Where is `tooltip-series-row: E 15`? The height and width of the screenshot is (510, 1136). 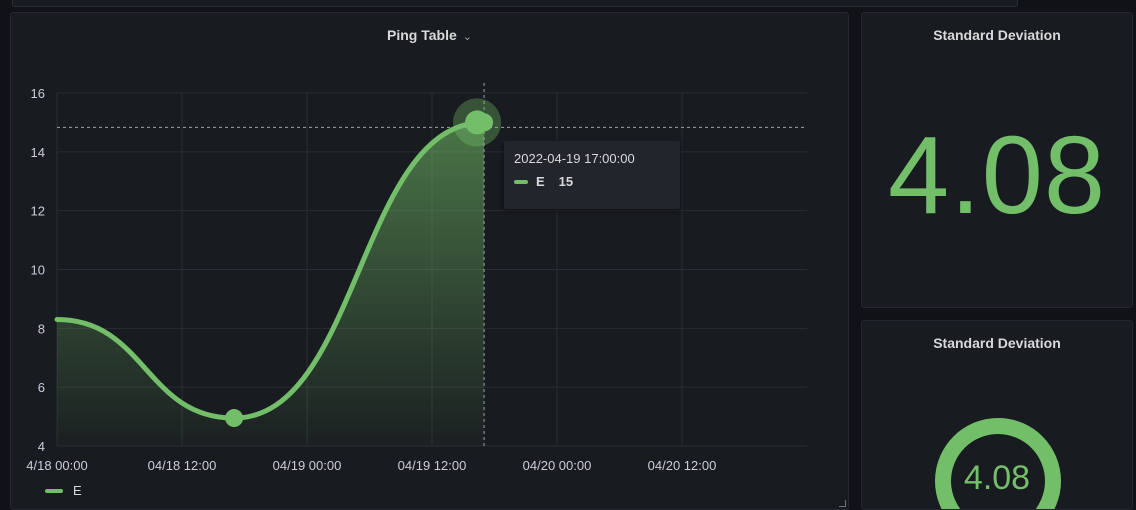 tooltip-series-row: E 15 is located at coordinates (592, 181).